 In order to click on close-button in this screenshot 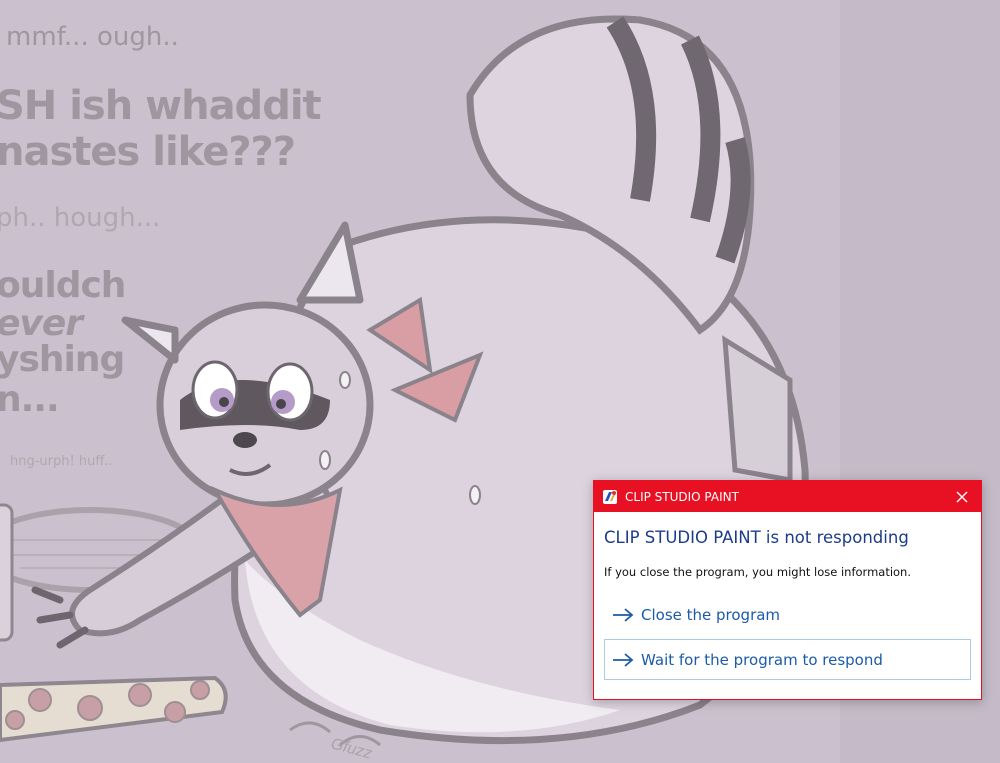, I will do `click(962, 496)`.